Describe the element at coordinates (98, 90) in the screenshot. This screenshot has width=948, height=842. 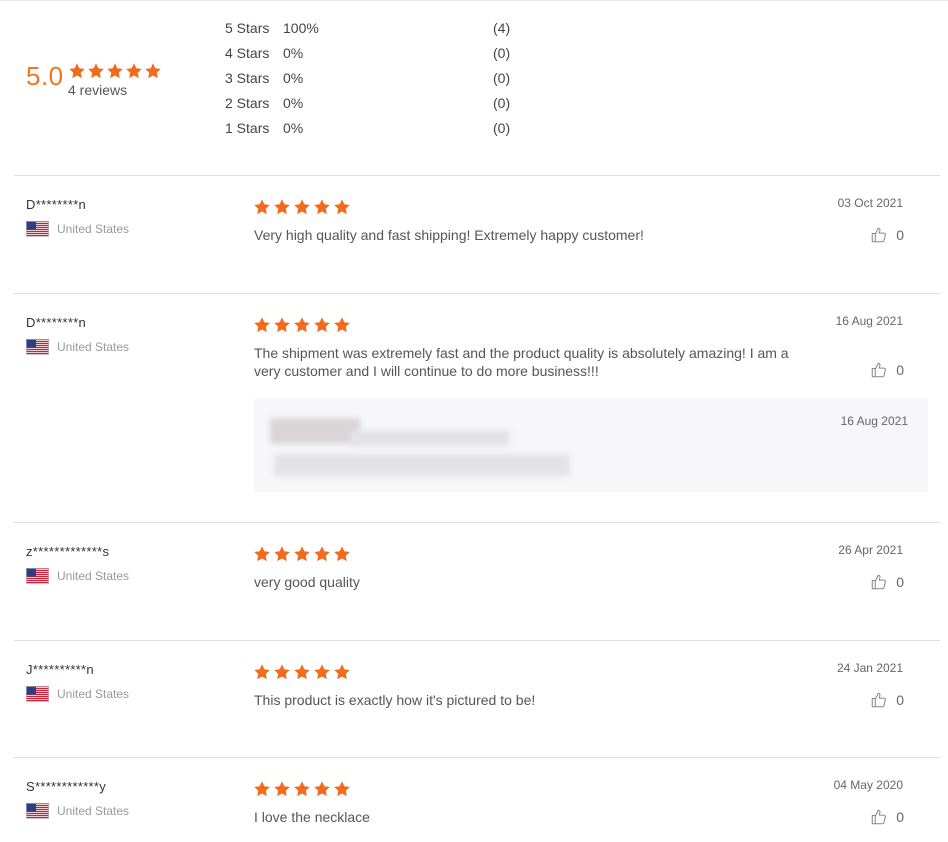
I see `review-count: 4 reviews` at that location.